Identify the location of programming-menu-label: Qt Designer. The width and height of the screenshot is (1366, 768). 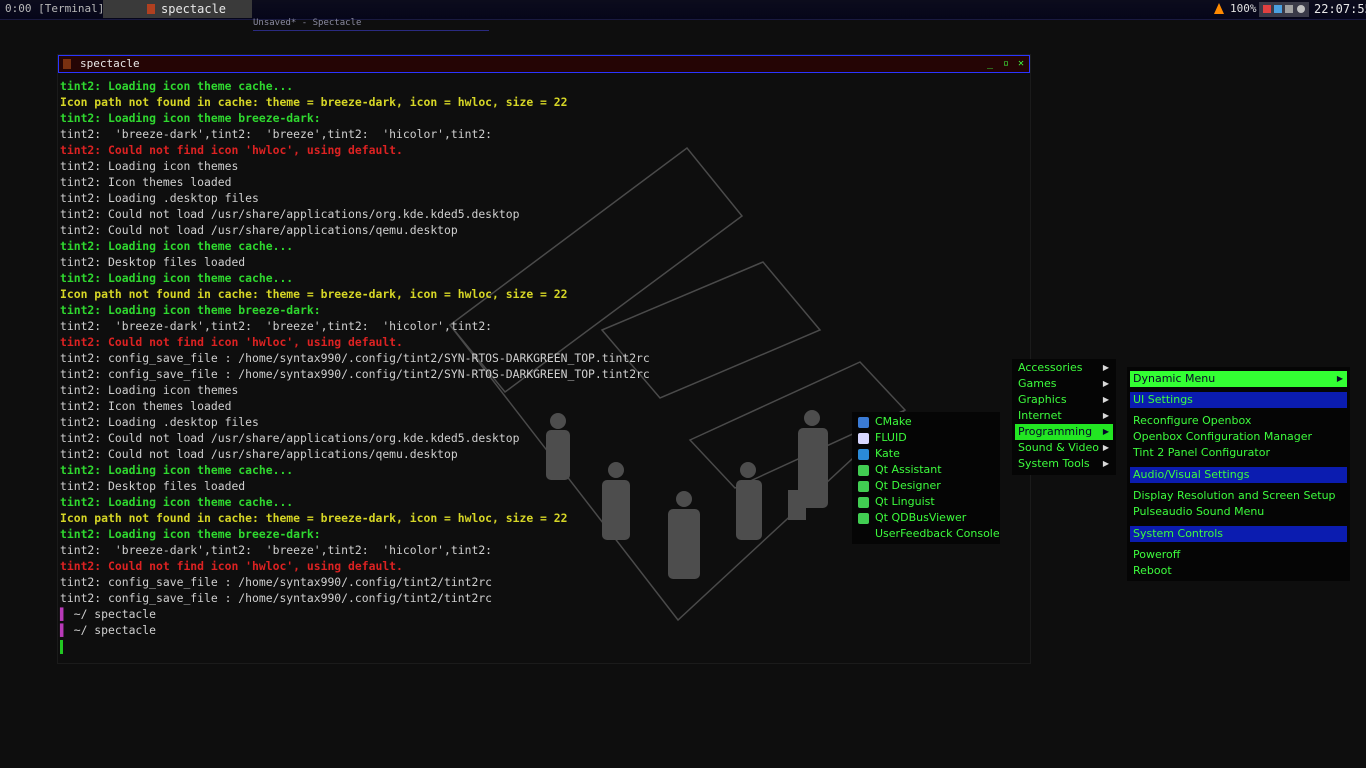
(908, 485).